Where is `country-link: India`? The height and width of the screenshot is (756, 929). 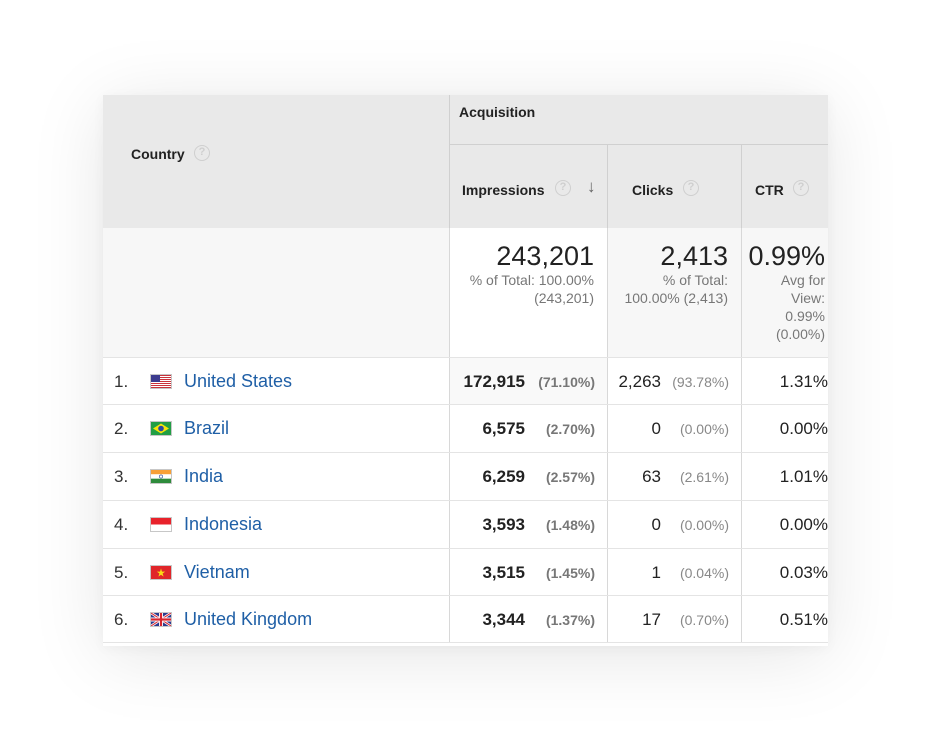 country-link: India is located at coordinates (203, 476).